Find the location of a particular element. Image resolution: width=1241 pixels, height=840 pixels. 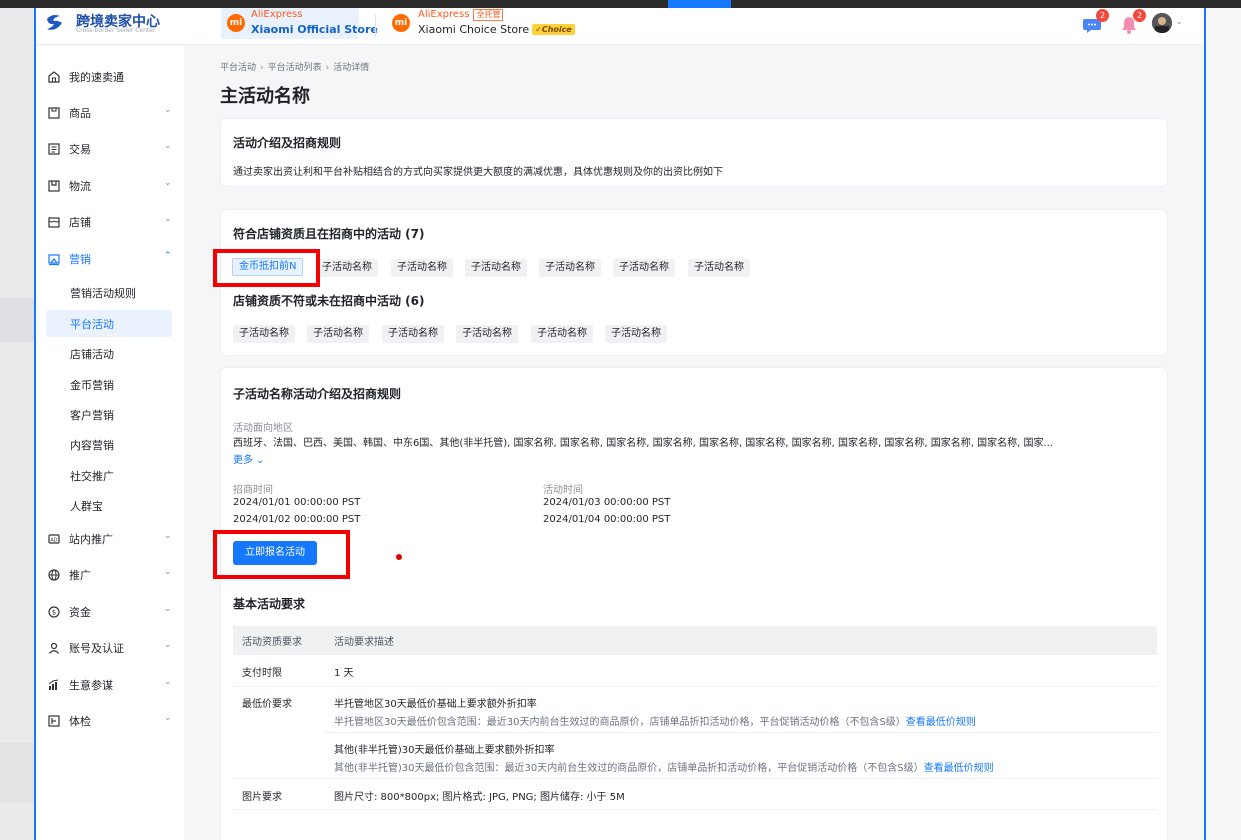

fund-icon: $ is located at coordinates (54, 612).